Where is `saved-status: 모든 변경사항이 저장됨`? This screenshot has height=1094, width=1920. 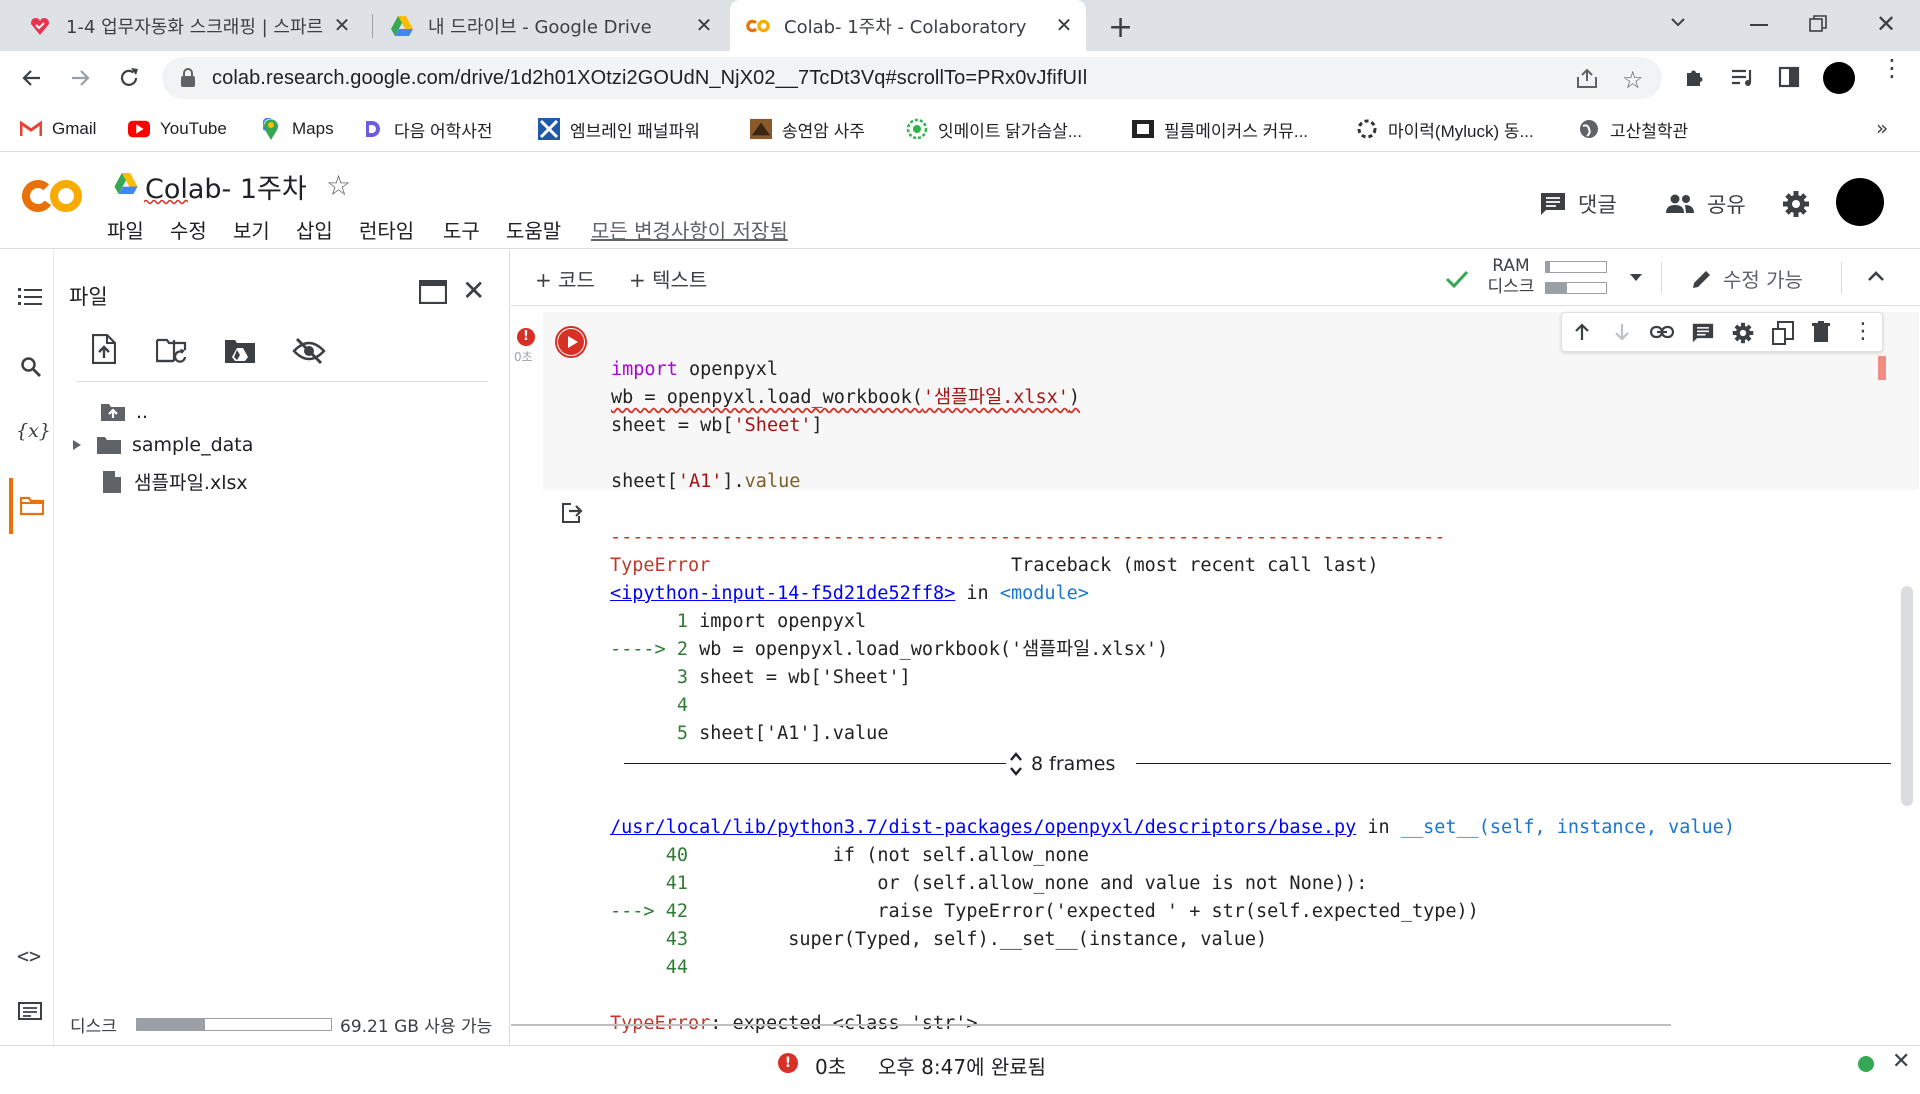
saved-status: 모든 변경사항이 저장됨 is located at coordinates (689, 229).